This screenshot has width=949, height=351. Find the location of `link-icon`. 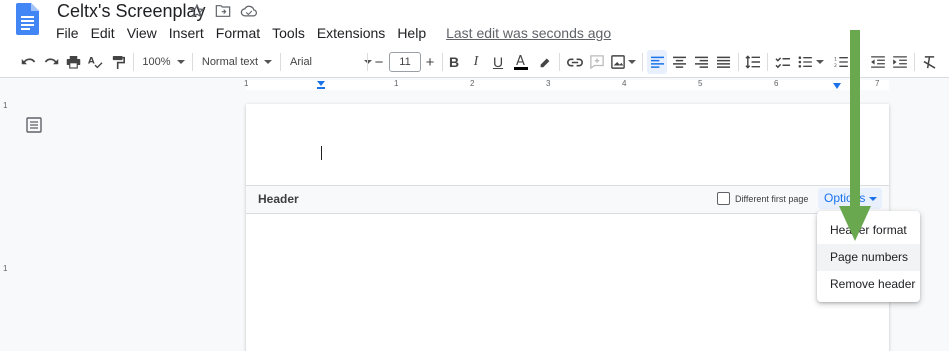

link-icon is located at coordinates (575, 62).